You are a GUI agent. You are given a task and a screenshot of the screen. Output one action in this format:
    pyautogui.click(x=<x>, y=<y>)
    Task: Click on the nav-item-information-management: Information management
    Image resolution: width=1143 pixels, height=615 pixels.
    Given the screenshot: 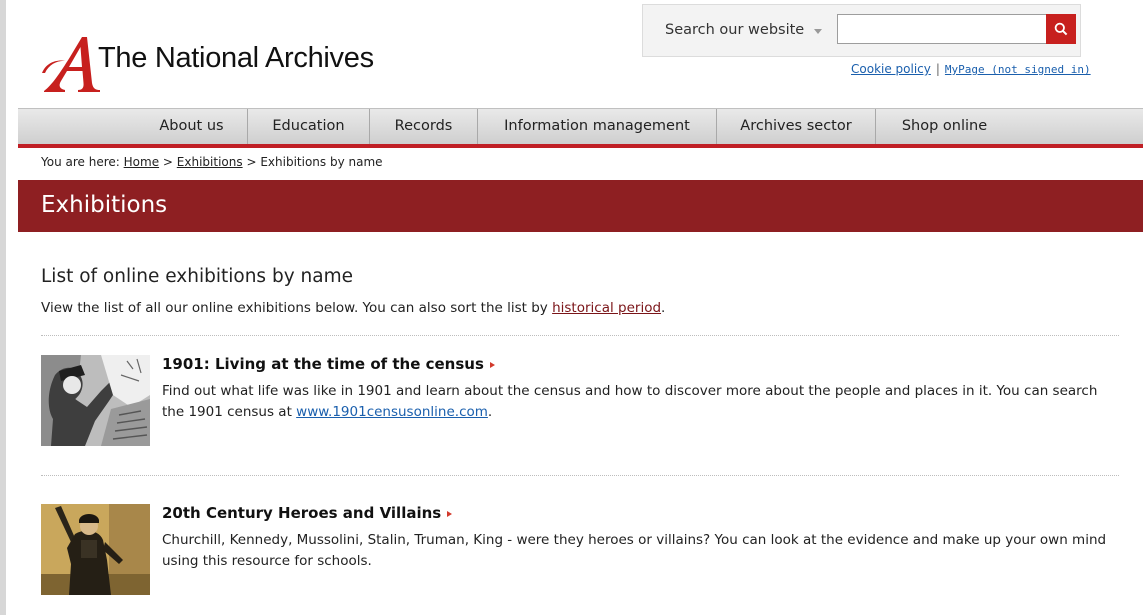 What is the action you would take?
    pyautogui.click(x=597, y=126)
    